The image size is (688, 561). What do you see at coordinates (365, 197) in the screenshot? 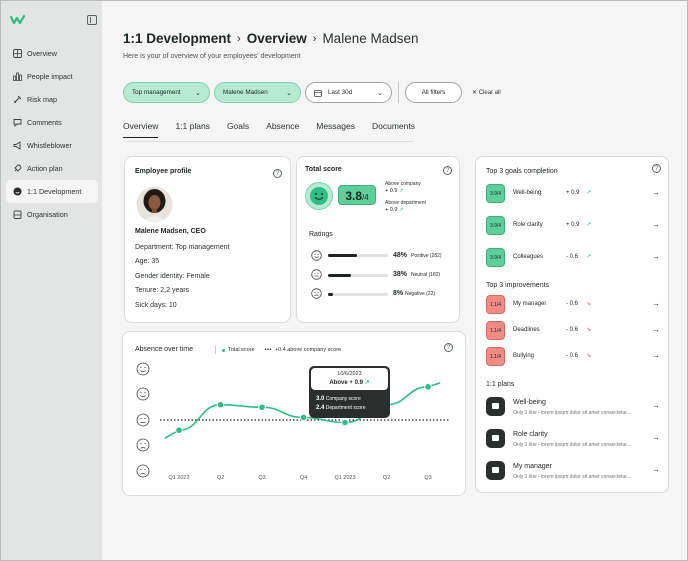
I see `score-out-of: /4` at bounding box center [365, 197].